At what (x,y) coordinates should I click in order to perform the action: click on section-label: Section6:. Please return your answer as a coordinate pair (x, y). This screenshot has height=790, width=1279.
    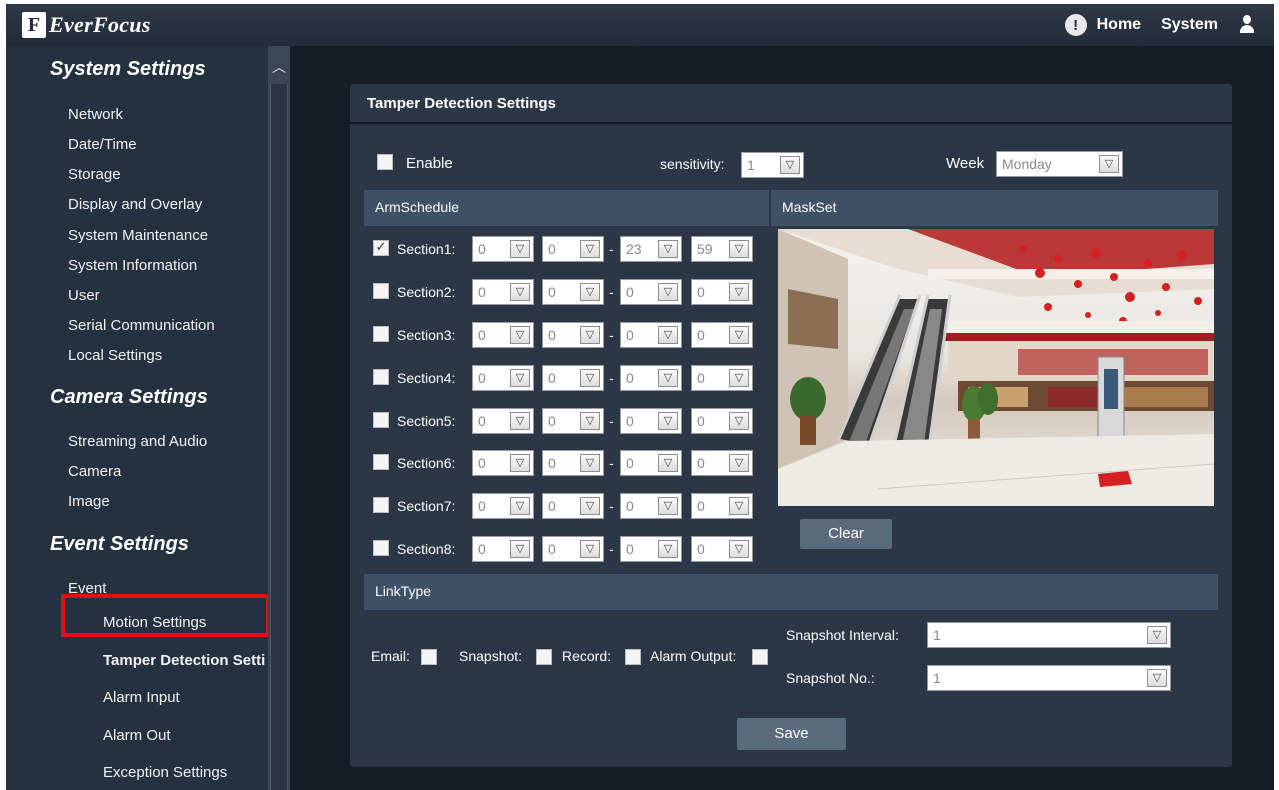
    Looking at the image, I should click on (426, 463).